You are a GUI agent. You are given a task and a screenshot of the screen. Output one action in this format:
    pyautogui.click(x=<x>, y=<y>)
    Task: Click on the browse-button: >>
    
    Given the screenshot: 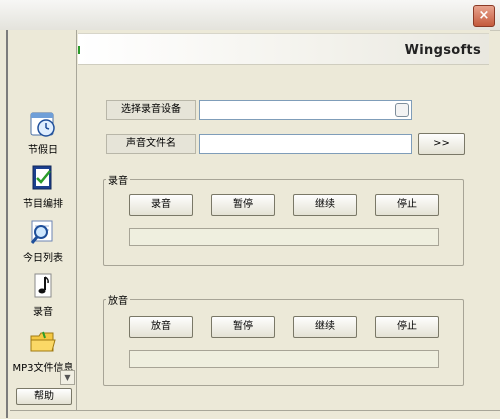 What is the action you would take?
    pyautogui.click(x=441, y=144)
    